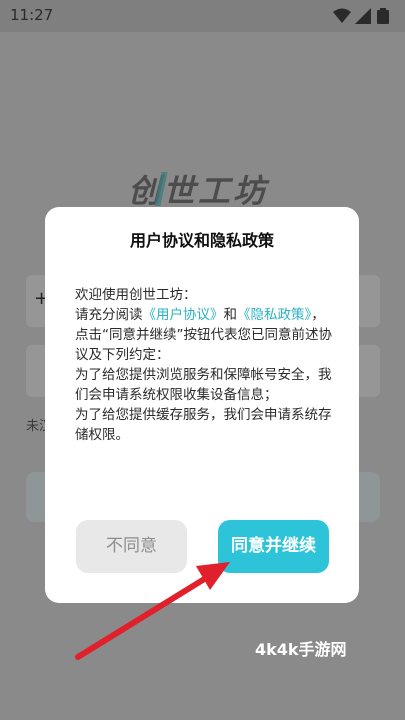 Image resolution: width=405 pixels, height=720 pixels. What do you see at coordinates (383, 16) in the screenshot?
I see `battery-icon` at bounding box center [383, 16].